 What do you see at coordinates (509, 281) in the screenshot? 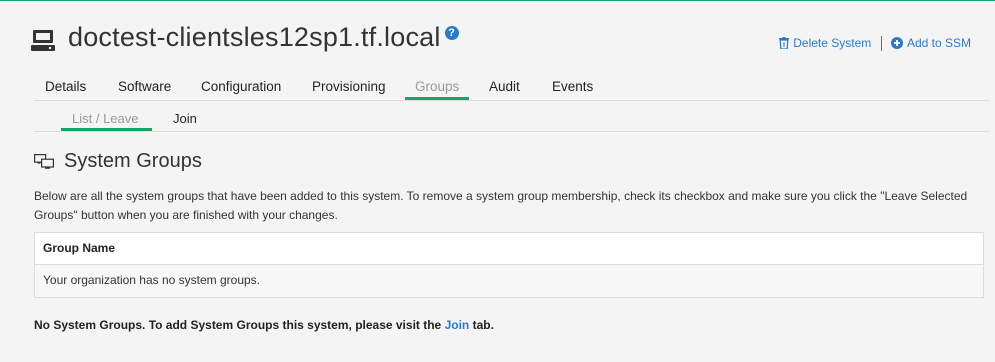
I see `empty-table-message: Your organization has no system groups.` at bounding box center [509, 281].